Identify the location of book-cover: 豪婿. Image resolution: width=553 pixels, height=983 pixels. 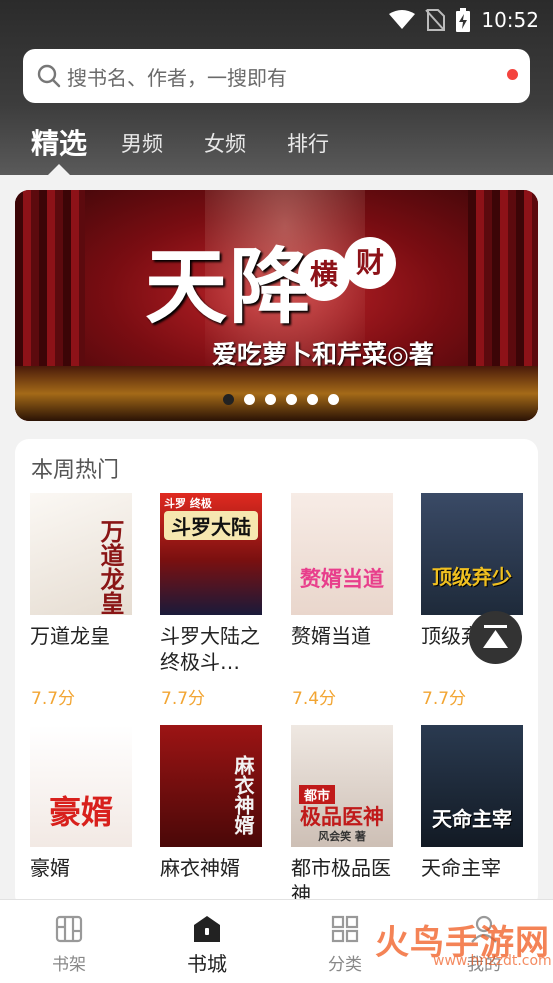
(81, 786).